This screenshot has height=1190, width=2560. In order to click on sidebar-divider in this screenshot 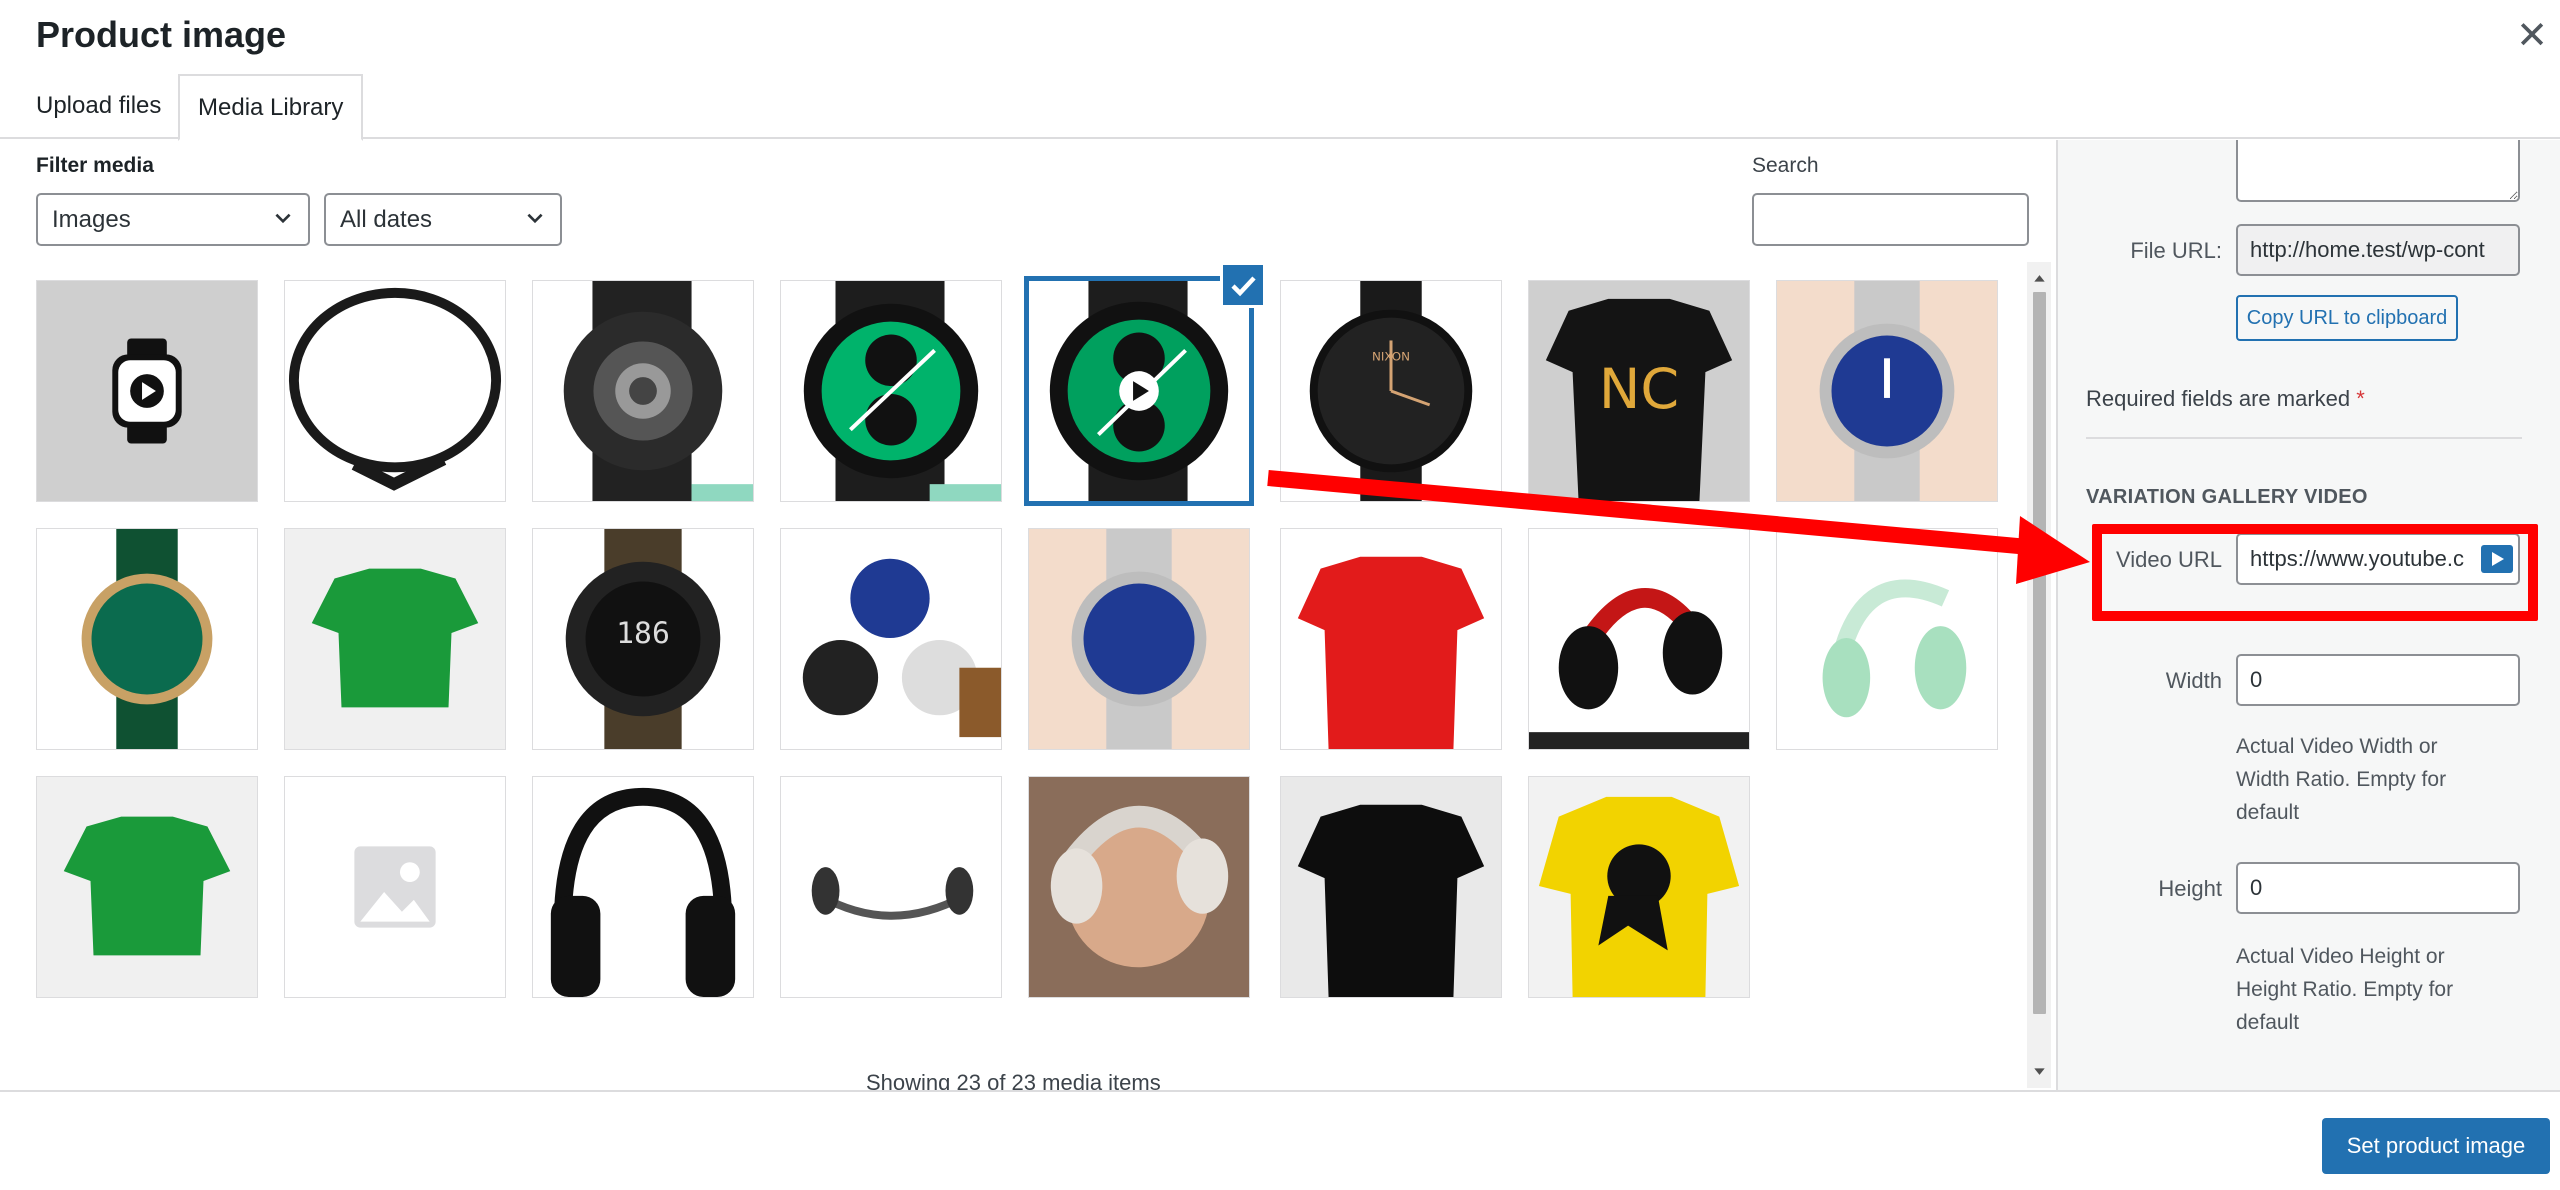, I will do `click(2304, 438)`.